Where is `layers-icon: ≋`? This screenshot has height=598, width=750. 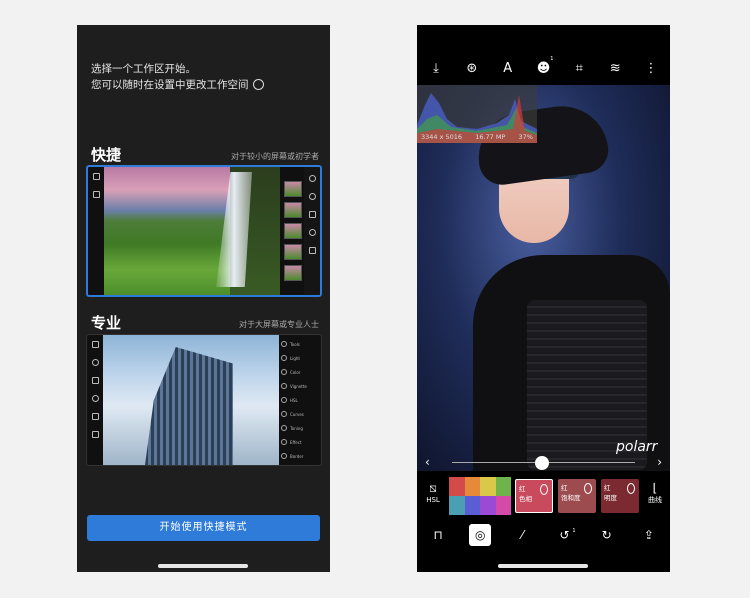 layers-icon: ≋ is located at coordinates (615, 68).